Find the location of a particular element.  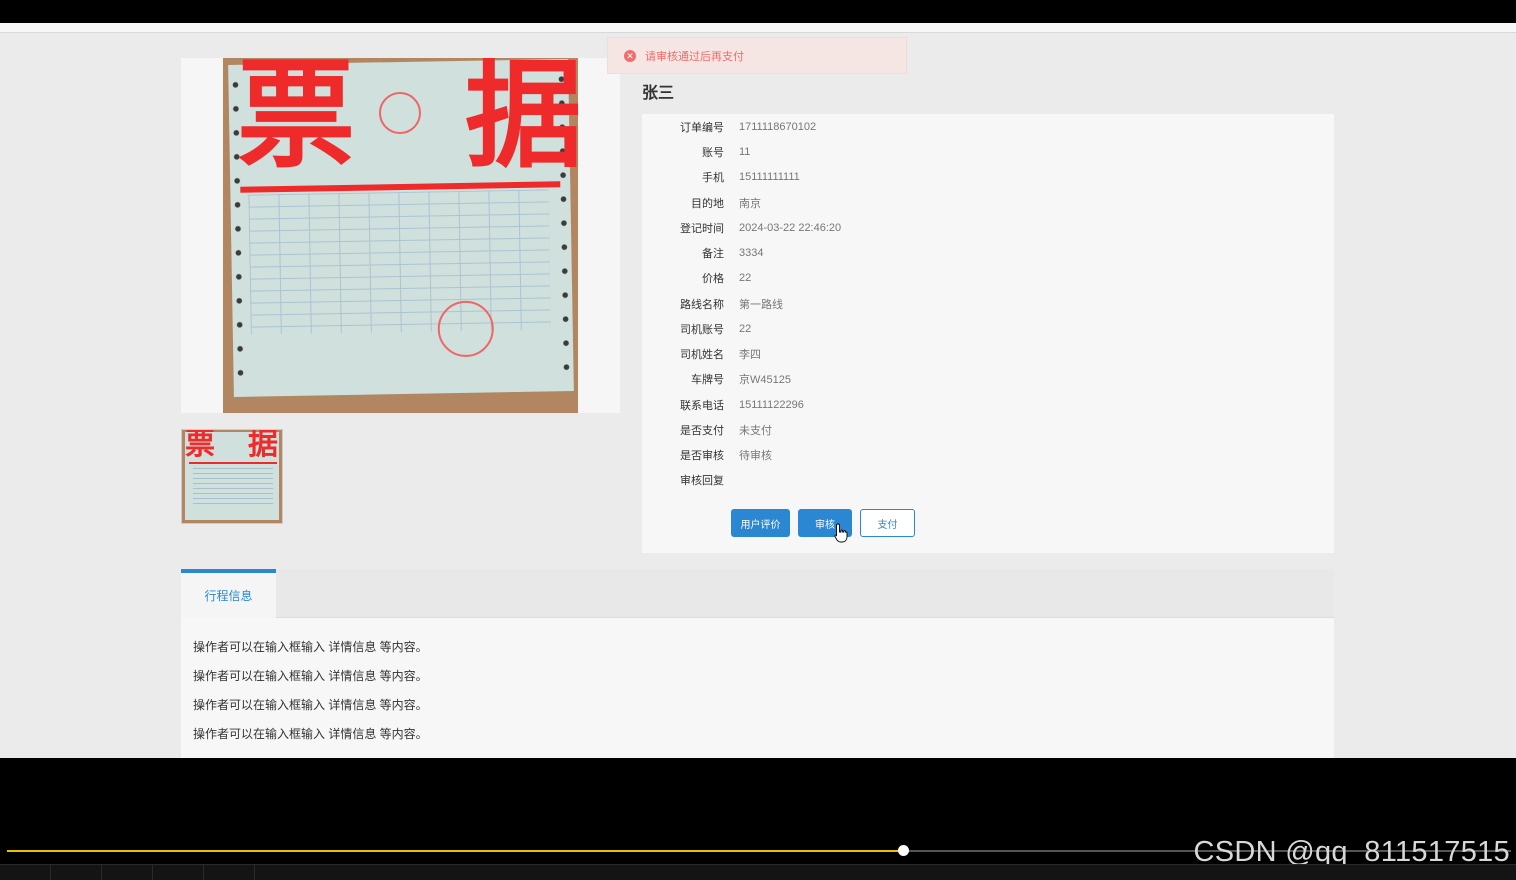

info-row: 司机姓名 李四 is located at coordinates (701, 354).